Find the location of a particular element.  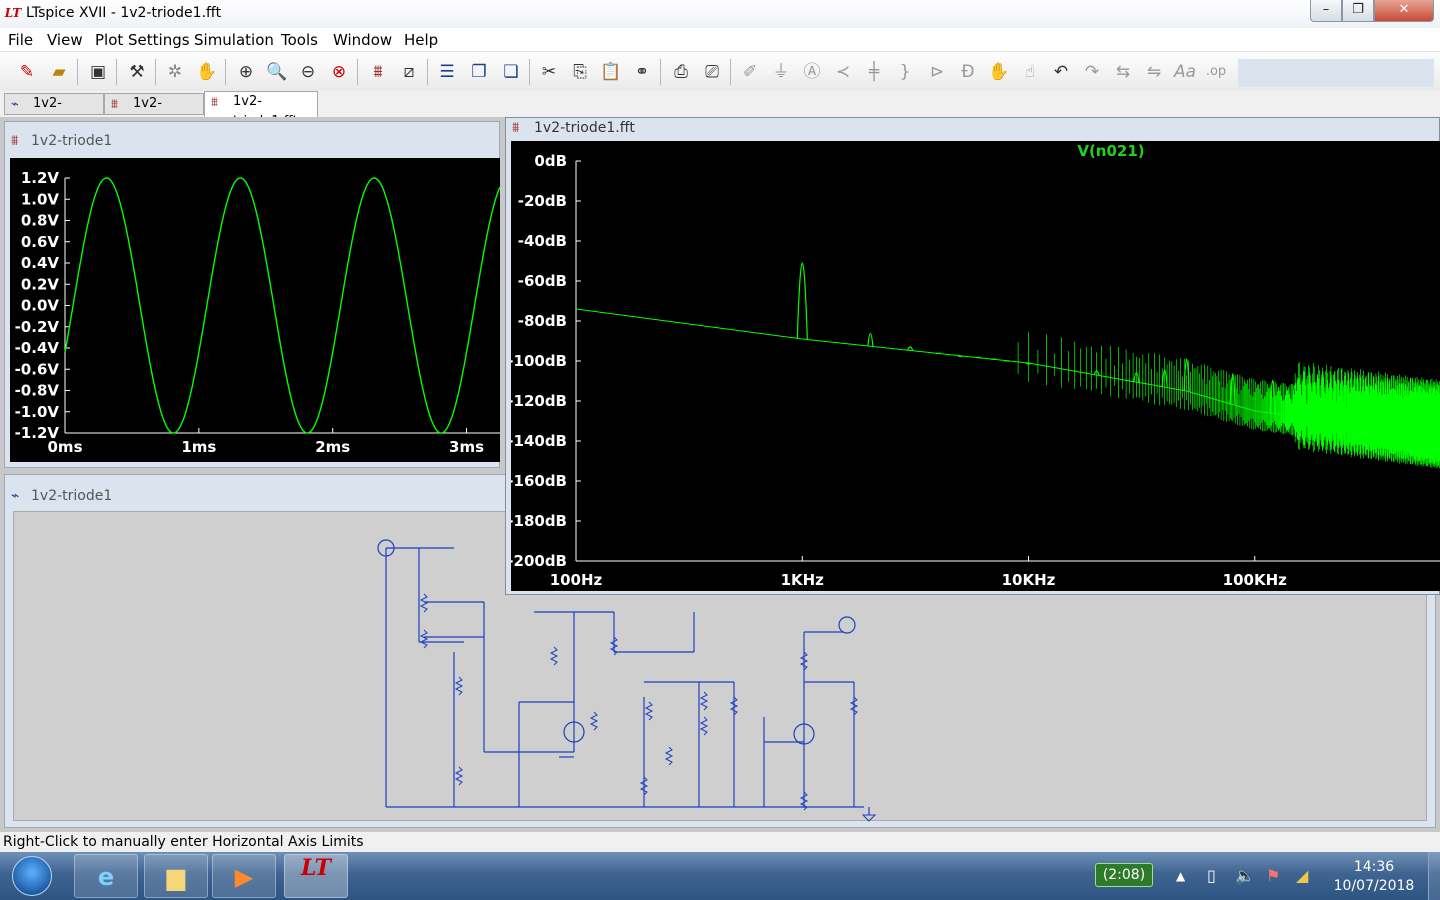

diode-icon: ⊳ is located at coordinates (937, 72).